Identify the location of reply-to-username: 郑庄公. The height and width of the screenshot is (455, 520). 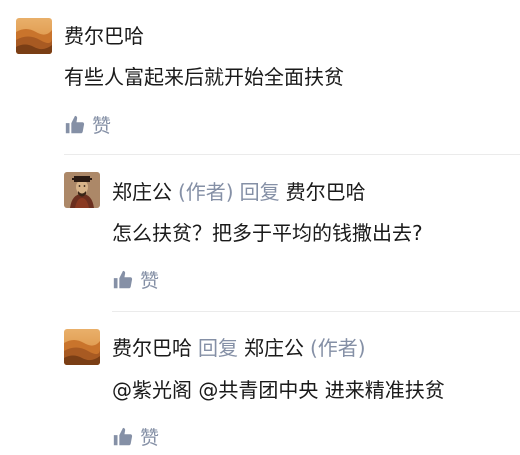
(274, 348).